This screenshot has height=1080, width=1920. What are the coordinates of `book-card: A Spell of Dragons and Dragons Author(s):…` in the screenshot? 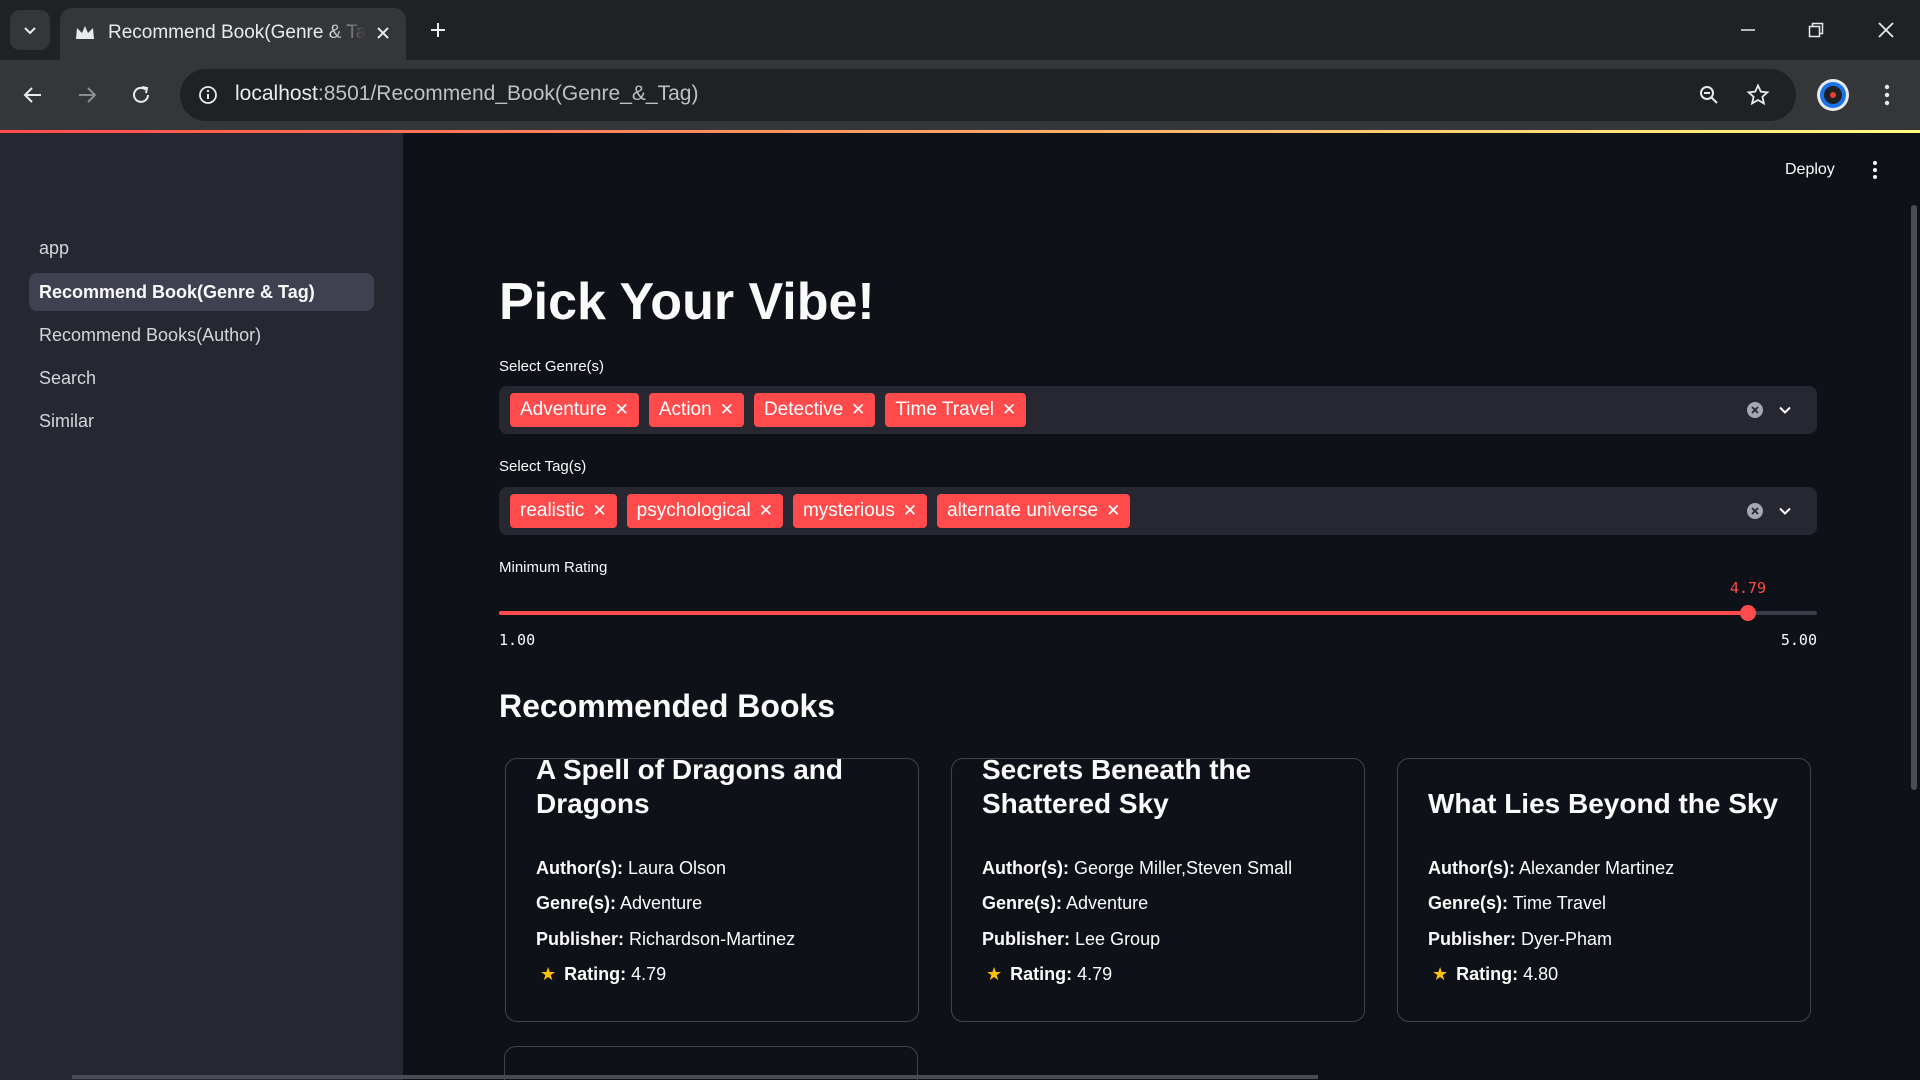 It's located at (712, 890).